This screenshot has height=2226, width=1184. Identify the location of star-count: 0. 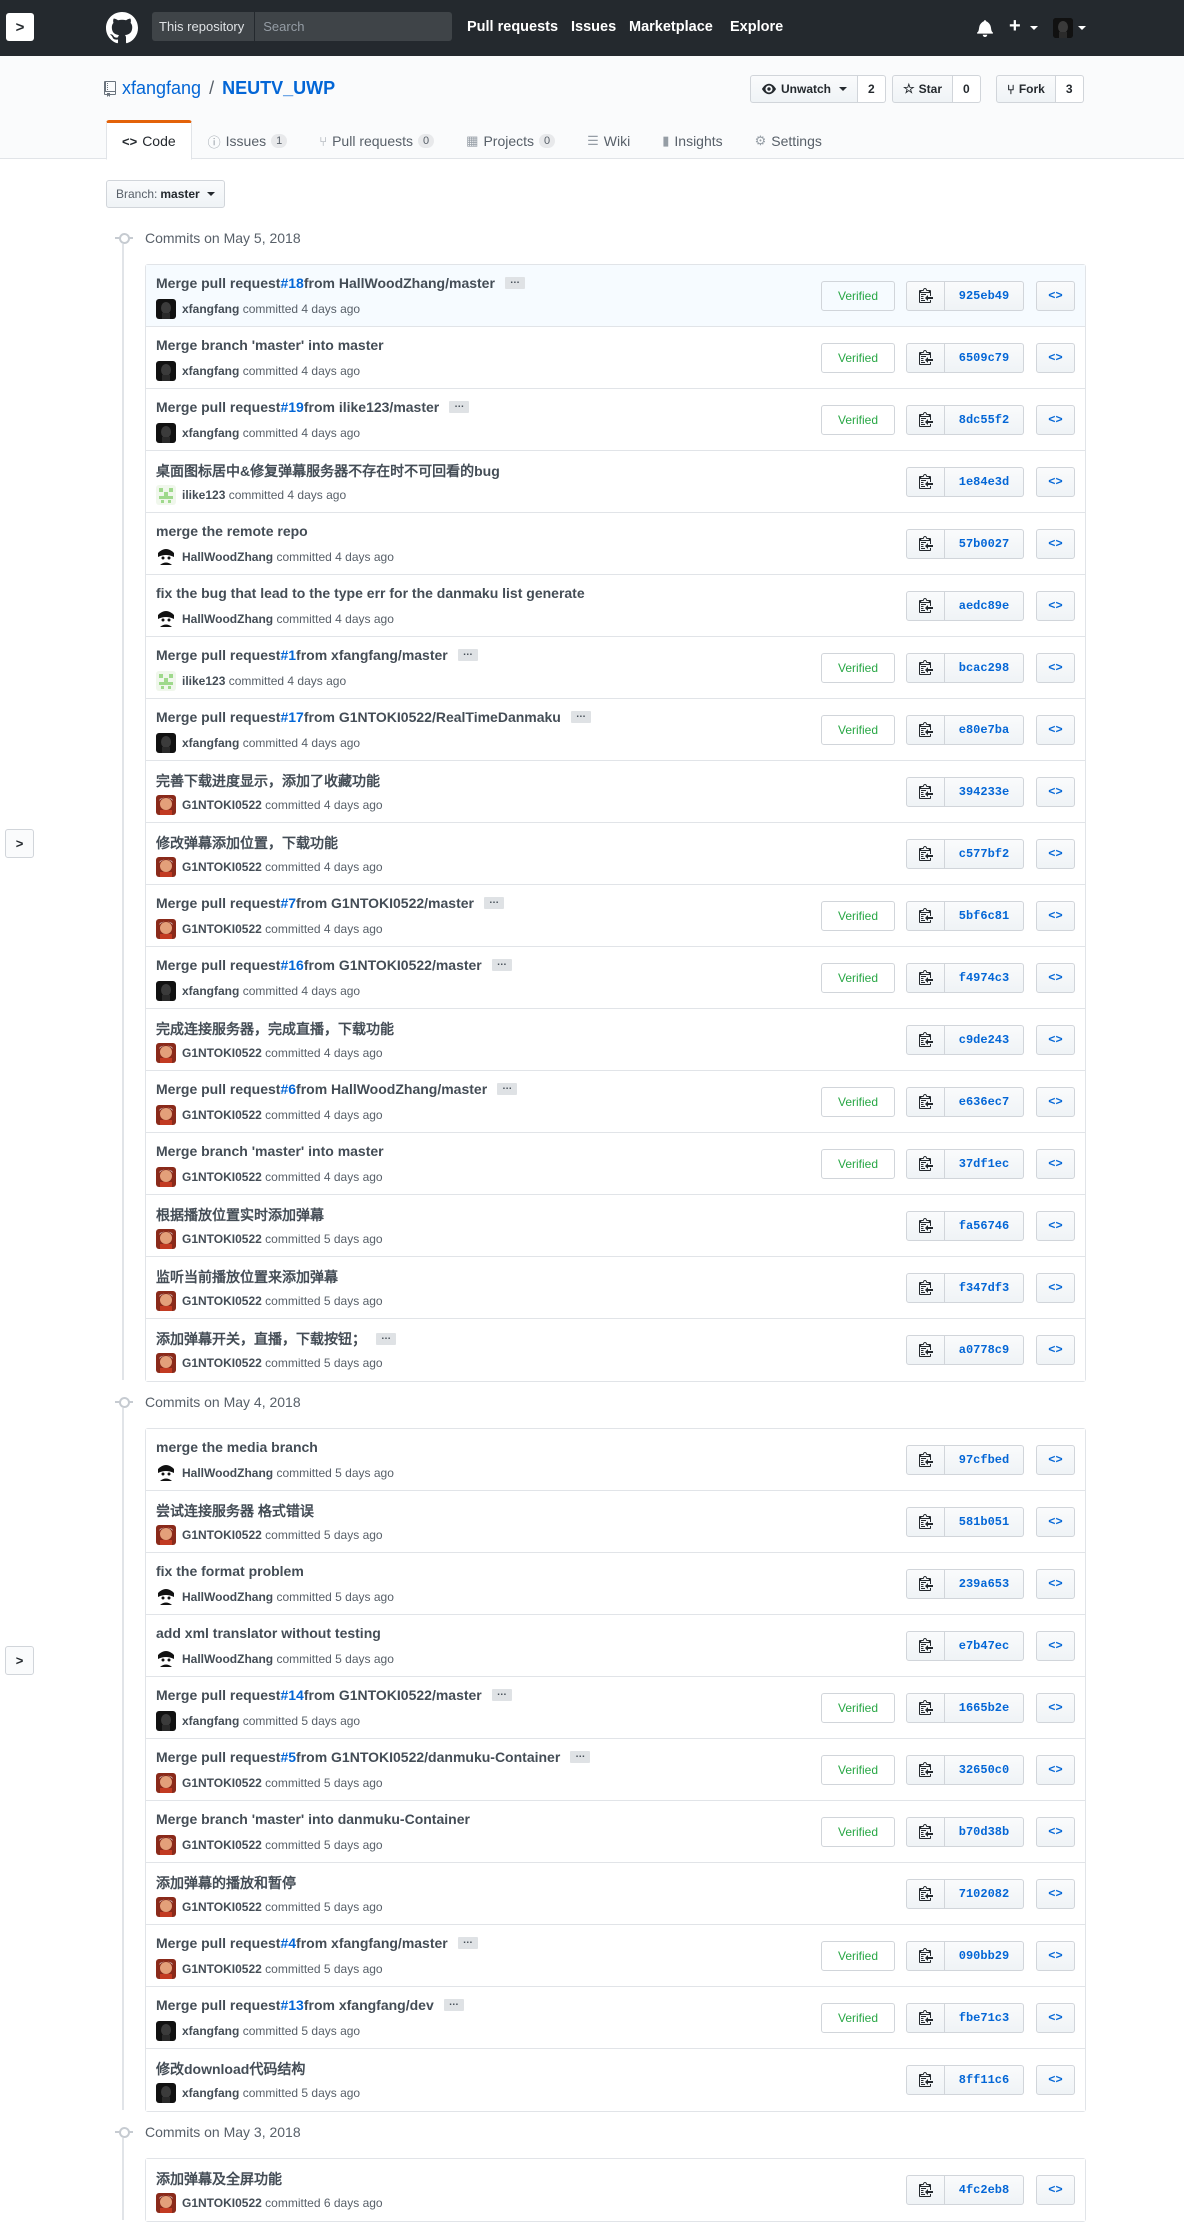
(967, 89).